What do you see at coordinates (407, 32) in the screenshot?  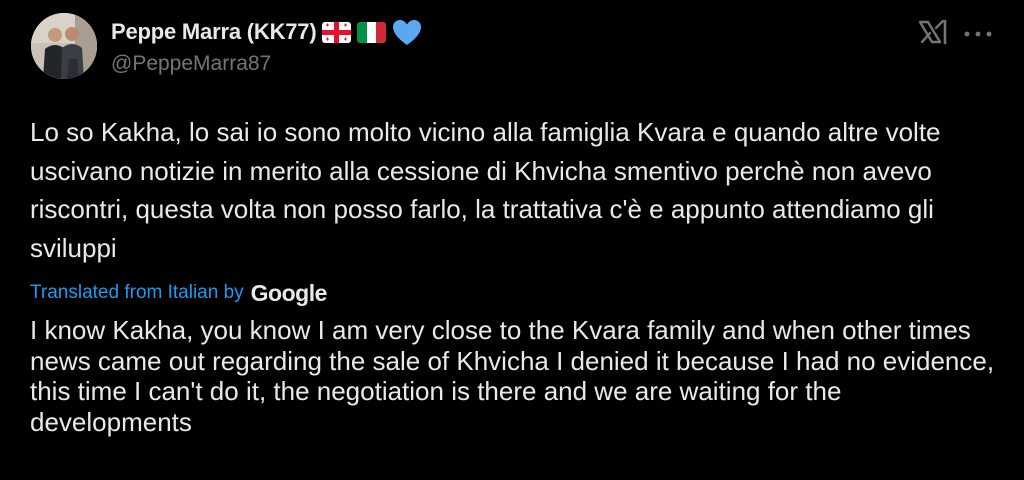 I see `blue-heart-icon` at bounding box center [407, 32].